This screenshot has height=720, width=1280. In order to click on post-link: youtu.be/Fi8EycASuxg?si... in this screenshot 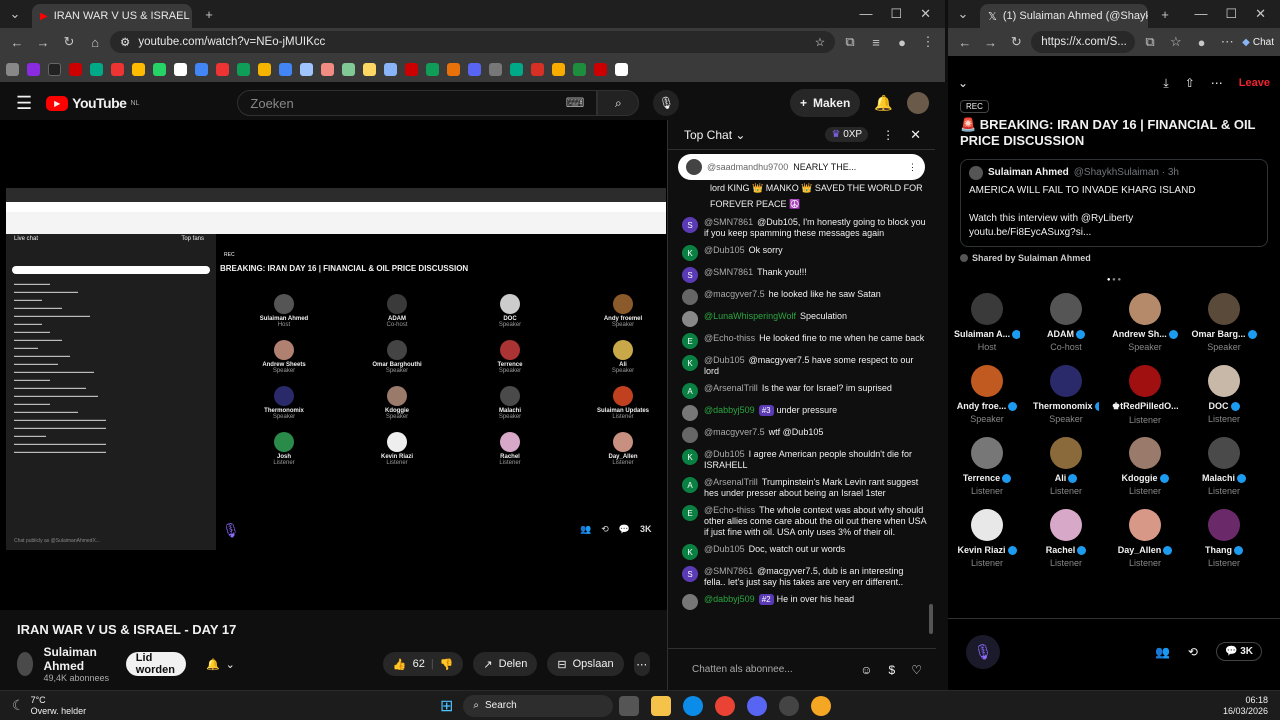, I will do `click(1114, 233)`.